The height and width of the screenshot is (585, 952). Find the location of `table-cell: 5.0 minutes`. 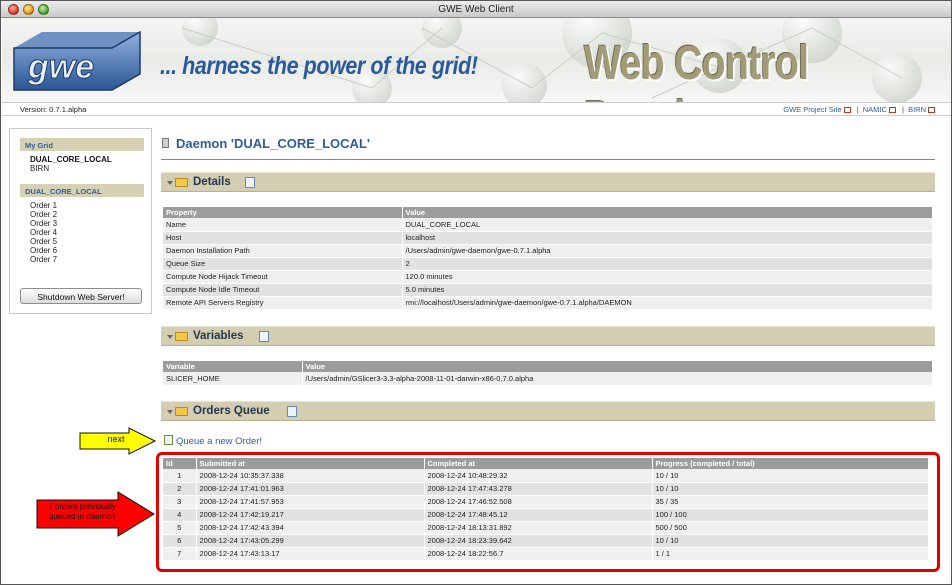

table-cell: 5.0 minutes is located at coordinates (667, 290).